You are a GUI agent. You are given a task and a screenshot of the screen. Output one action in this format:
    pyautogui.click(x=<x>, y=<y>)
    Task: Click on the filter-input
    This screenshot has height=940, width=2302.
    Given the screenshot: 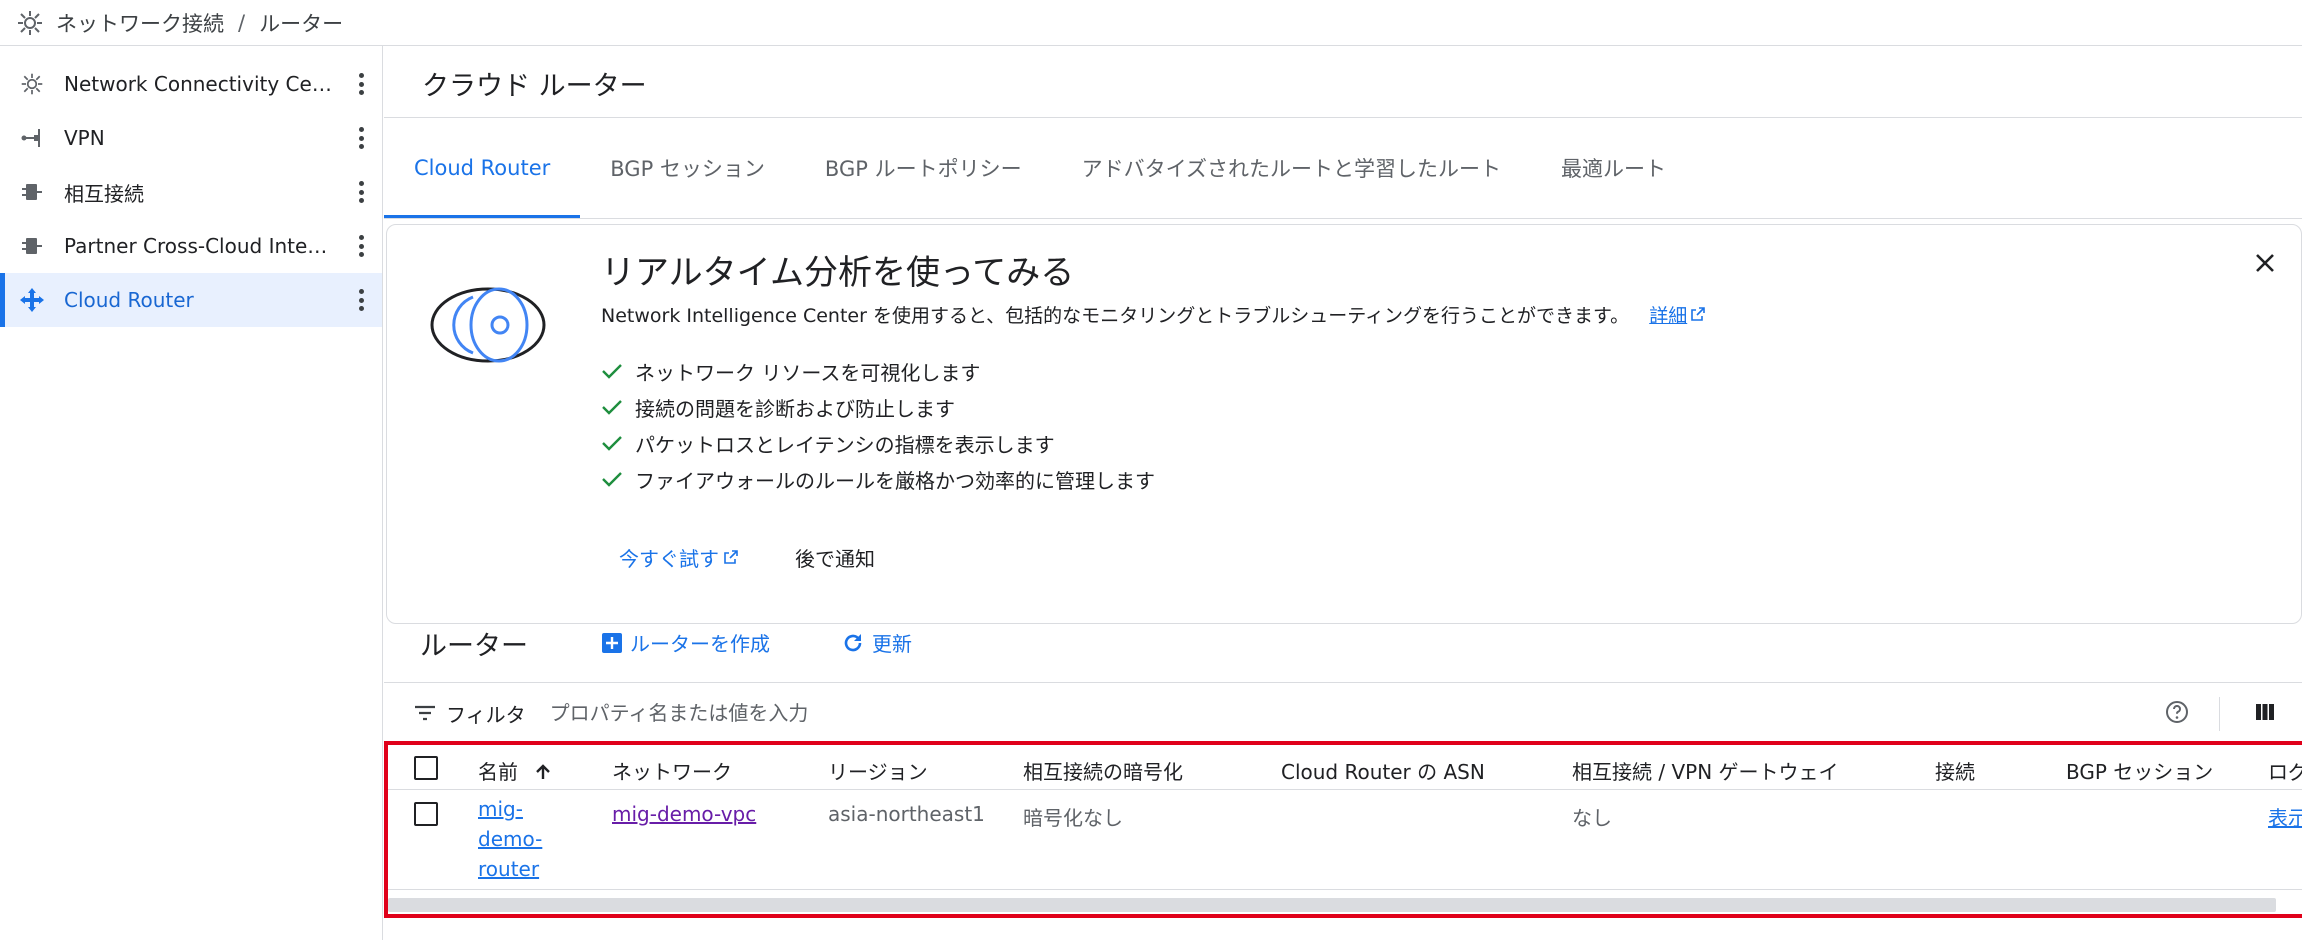 What is the action you would take?
    pyautogui.click(x=997, y=713)
    